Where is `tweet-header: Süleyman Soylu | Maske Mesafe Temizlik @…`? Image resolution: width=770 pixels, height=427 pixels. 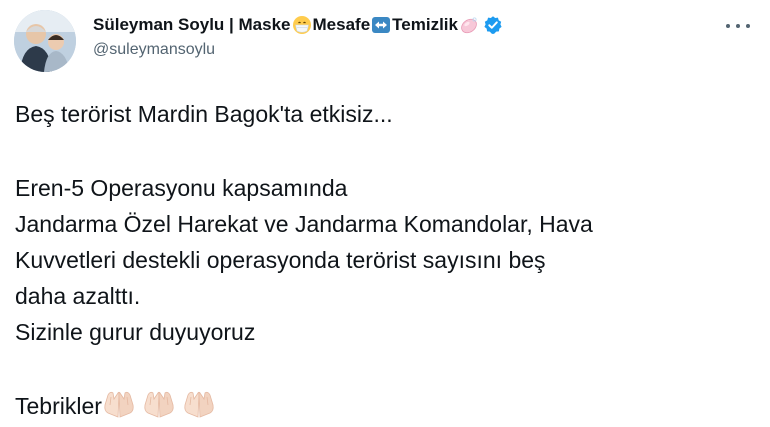
tweet-header: Süleyman Soylu | Maske Mesafe Temizlik @… is located at coordinates (298, 37).